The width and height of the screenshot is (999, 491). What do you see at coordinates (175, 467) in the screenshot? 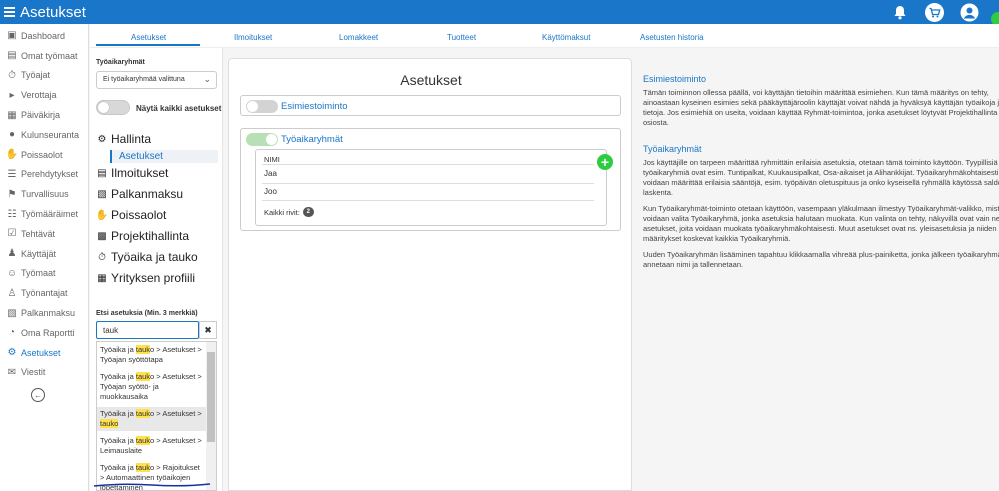
I see `result-text: o > Rajoitukset` at bounding box center [175, 467].